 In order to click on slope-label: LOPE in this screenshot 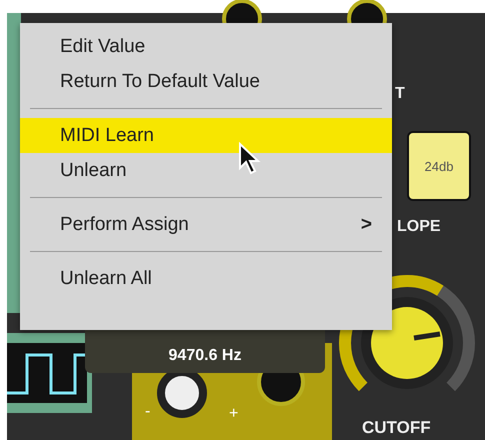, I will do `click(419, 227)`.